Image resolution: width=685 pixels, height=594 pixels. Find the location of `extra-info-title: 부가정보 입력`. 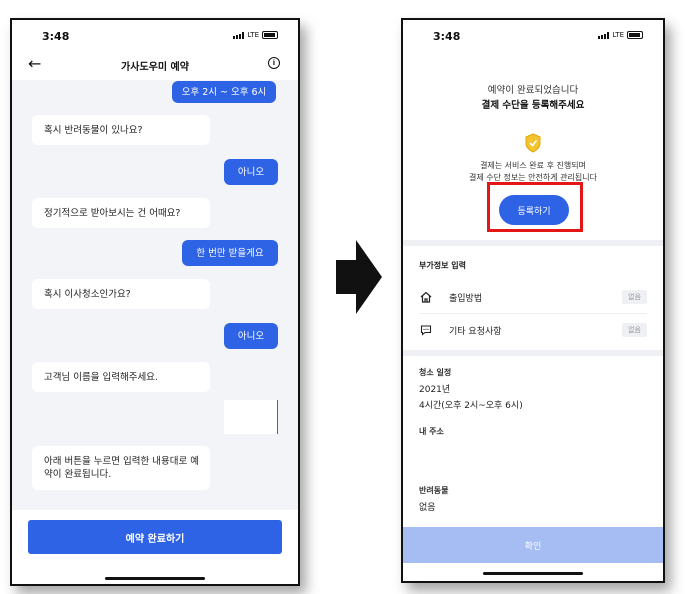

extra-info-title: 부가정보 입력 is located at coordinates (442, 265).